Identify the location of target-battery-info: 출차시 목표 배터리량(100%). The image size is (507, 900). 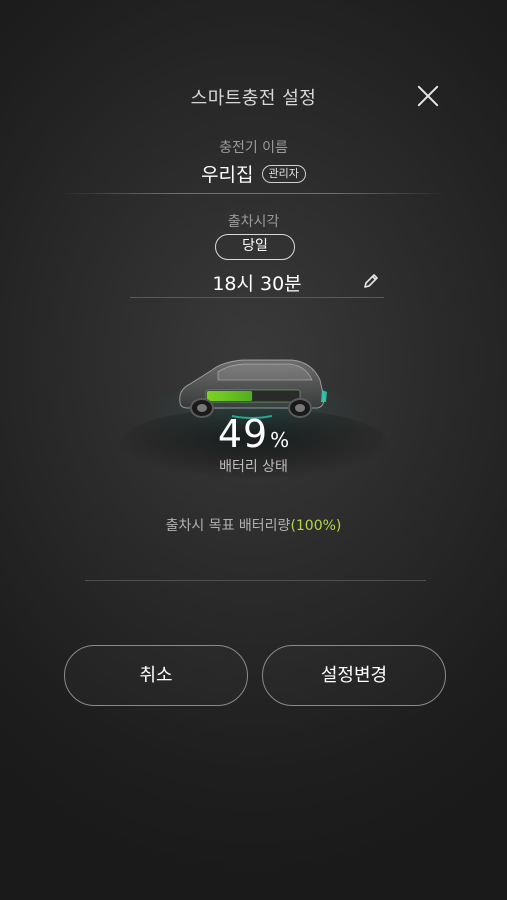
(253, 525).